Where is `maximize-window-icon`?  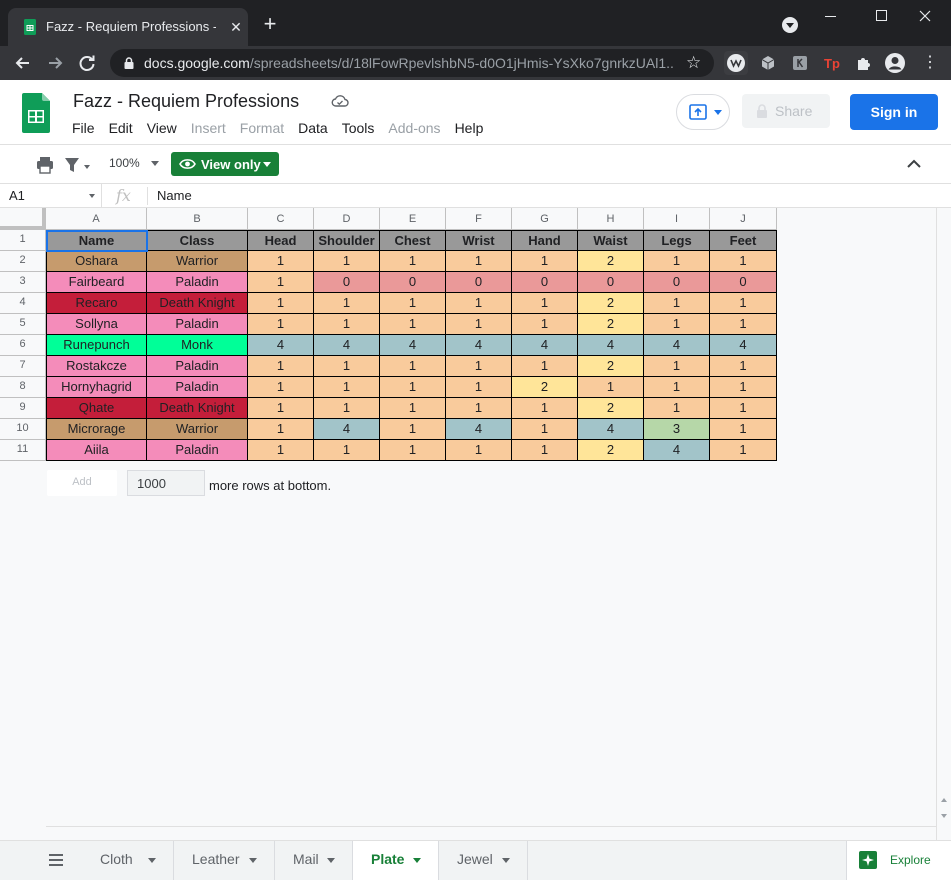 maximize-window-icon is located at coordinates (881, 16).